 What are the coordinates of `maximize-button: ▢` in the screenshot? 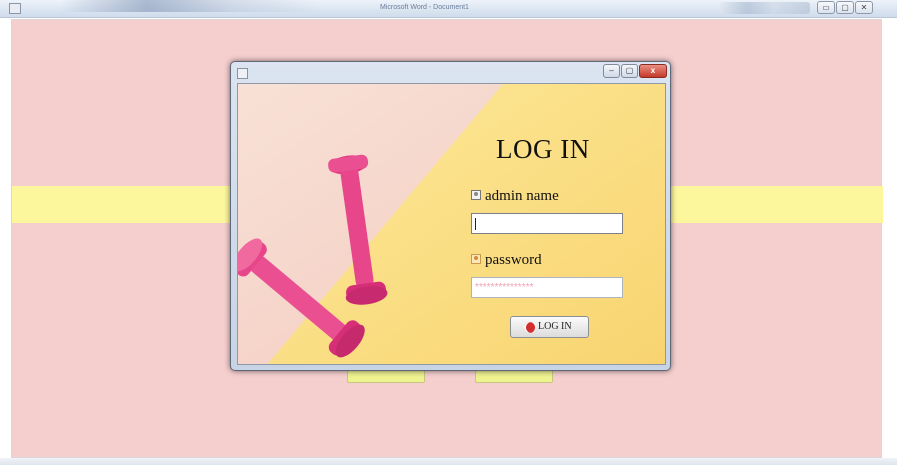 It's located at (845, 7).